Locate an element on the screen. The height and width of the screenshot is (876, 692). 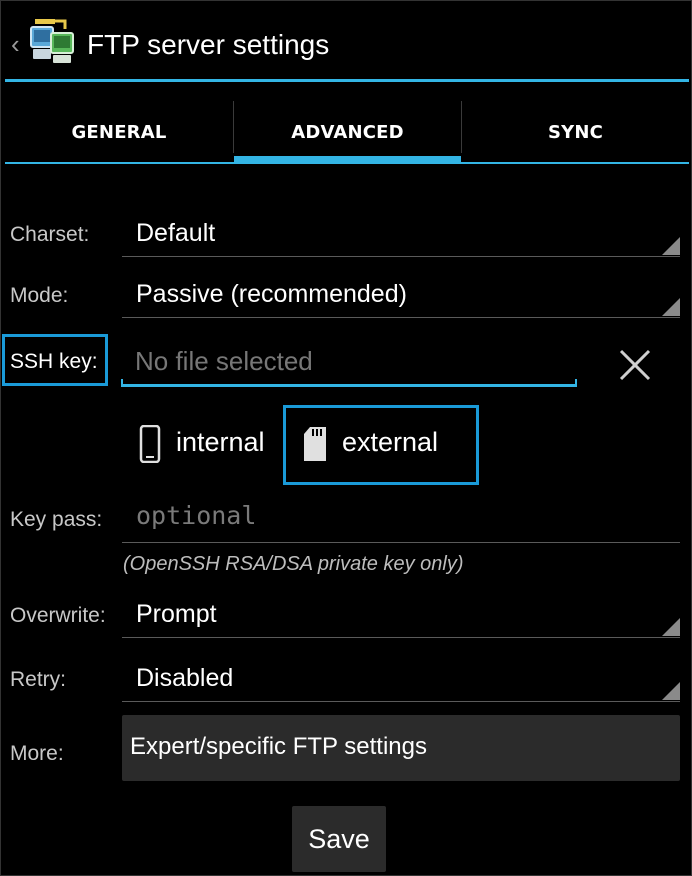
key-pass-input: optional is located at coordinates (401, 520).